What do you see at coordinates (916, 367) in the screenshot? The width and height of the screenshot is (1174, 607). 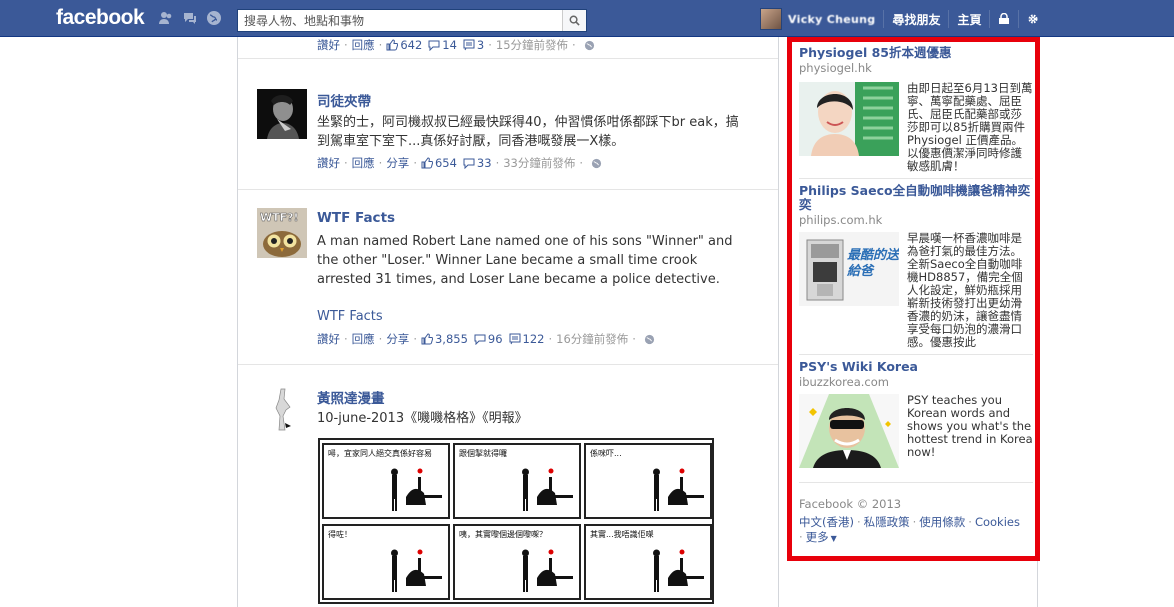 I see `ad-title: PSY's Wiki Korea` at bounding box center [916, 367].